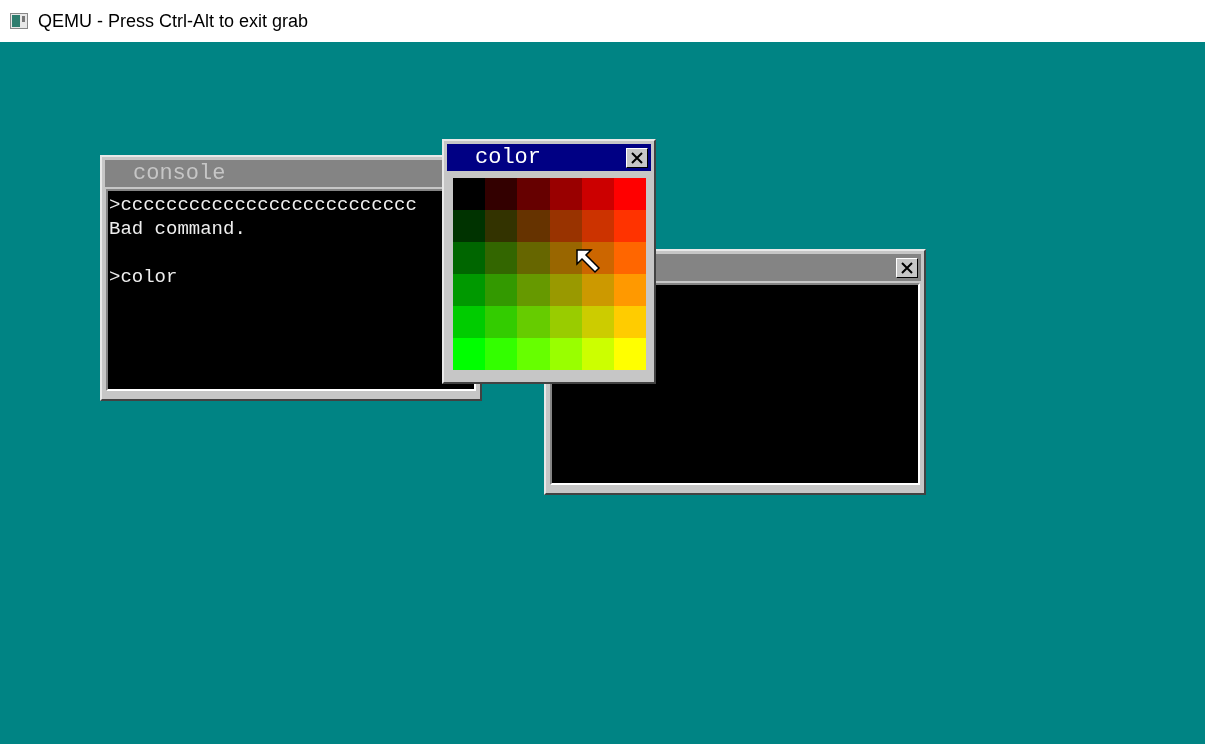 This screenshot has width=1205, height=744. Describe the element at coordinates (19, 21) in the screenshot. I see `app-icon` at that location.